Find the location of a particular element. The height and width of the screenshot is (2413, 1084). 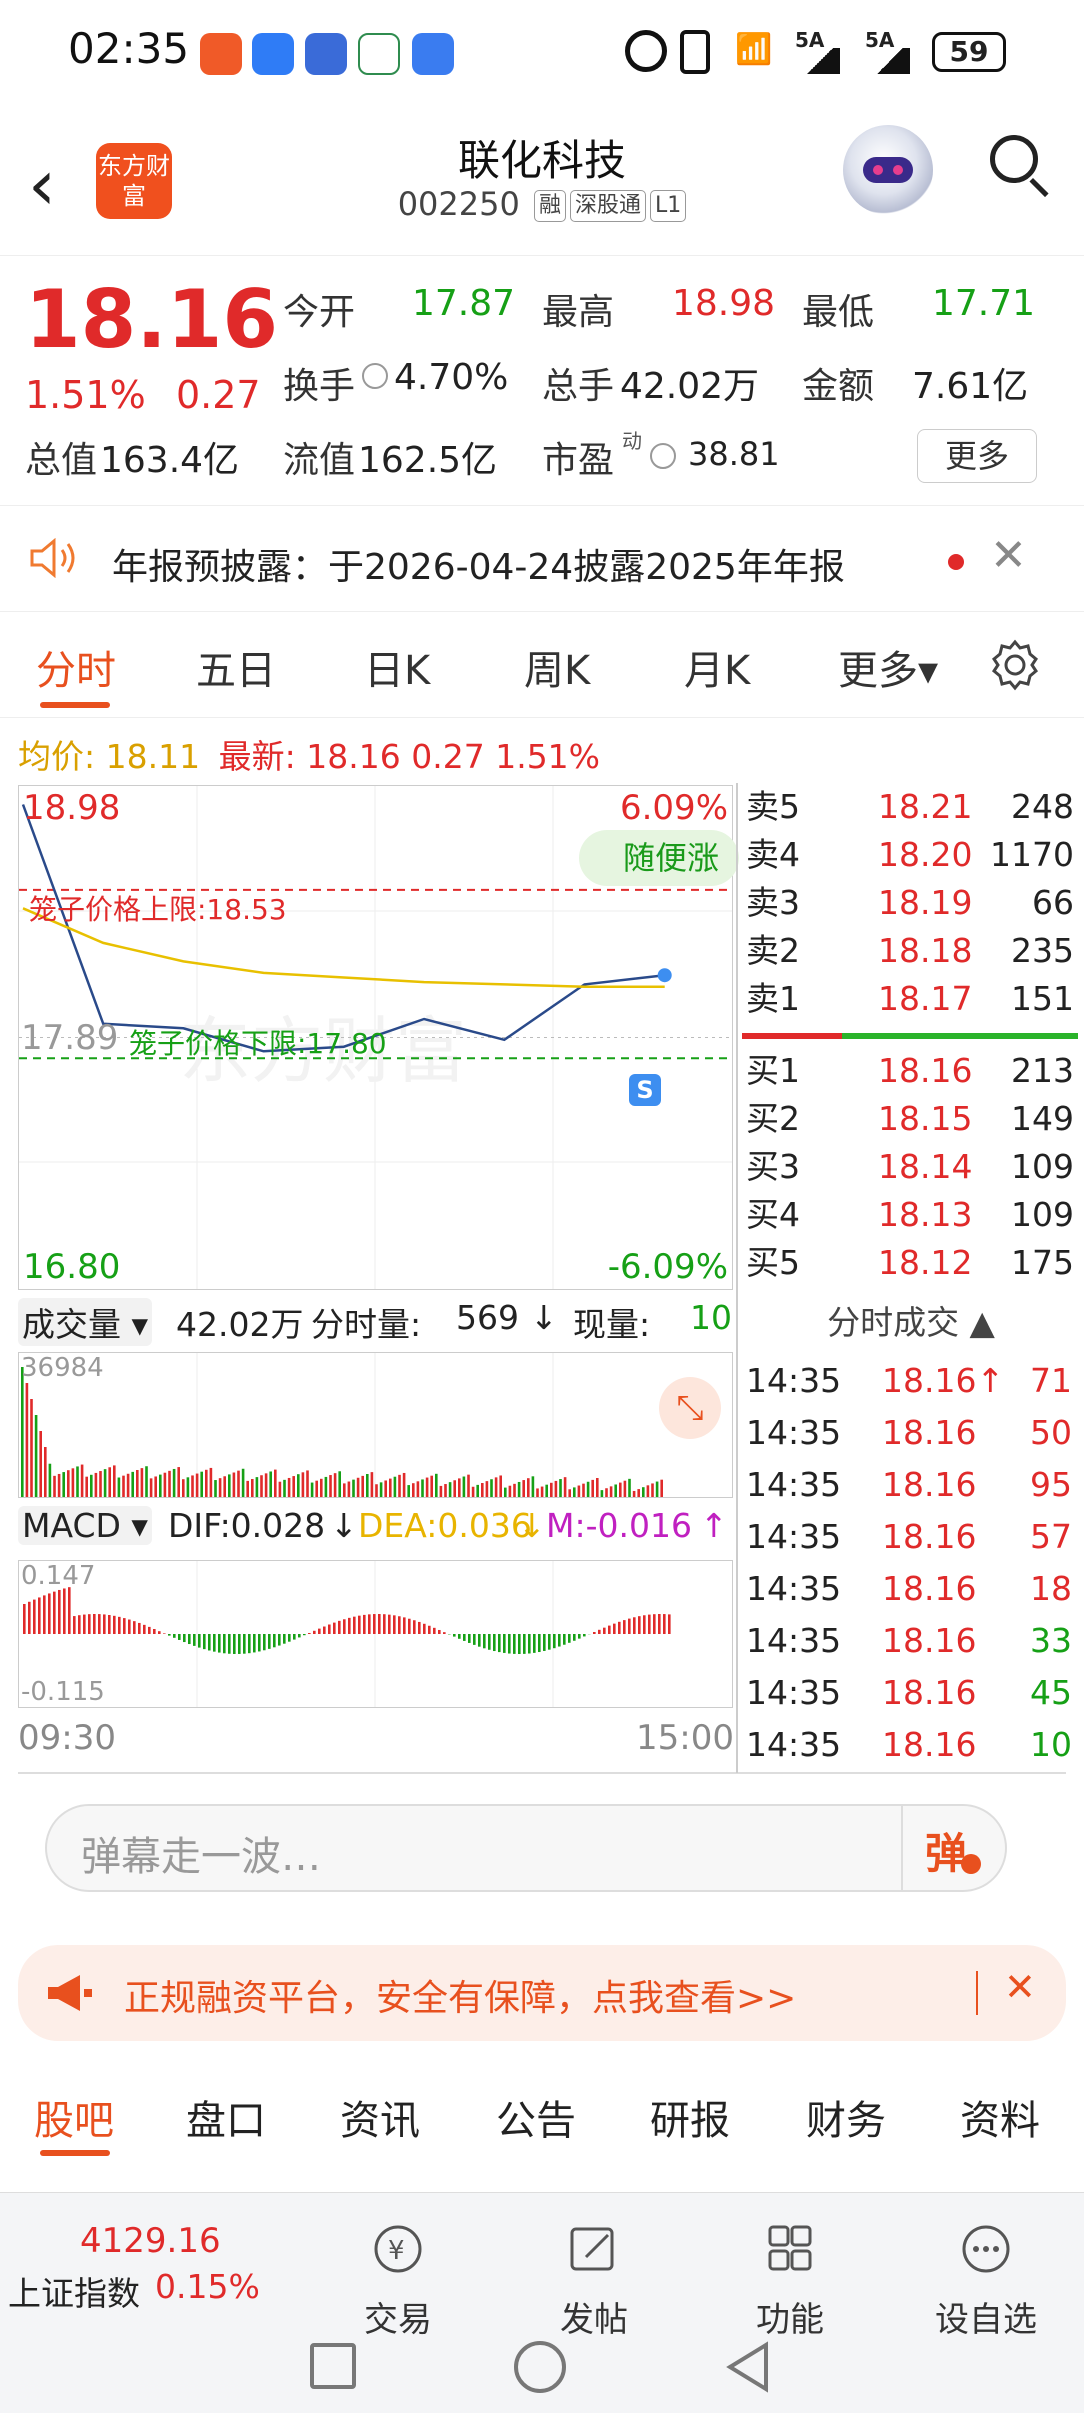

index-ticker: 4129.16 上证指数 0.15% is located at coordinates (135, 2262).